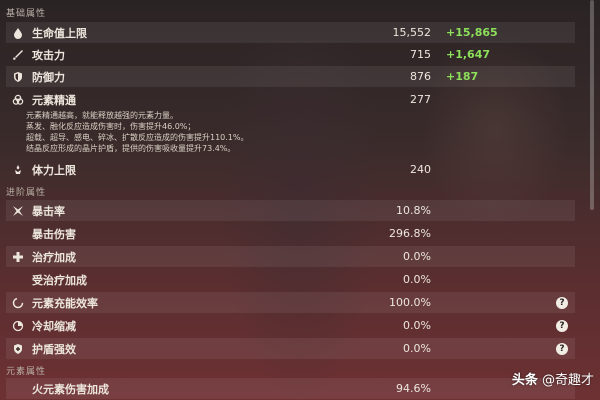 Image resolution: width=600 pixels, height=400 pixels. I want to click on watermark-handle: @奇趣才, so click(567, 380).